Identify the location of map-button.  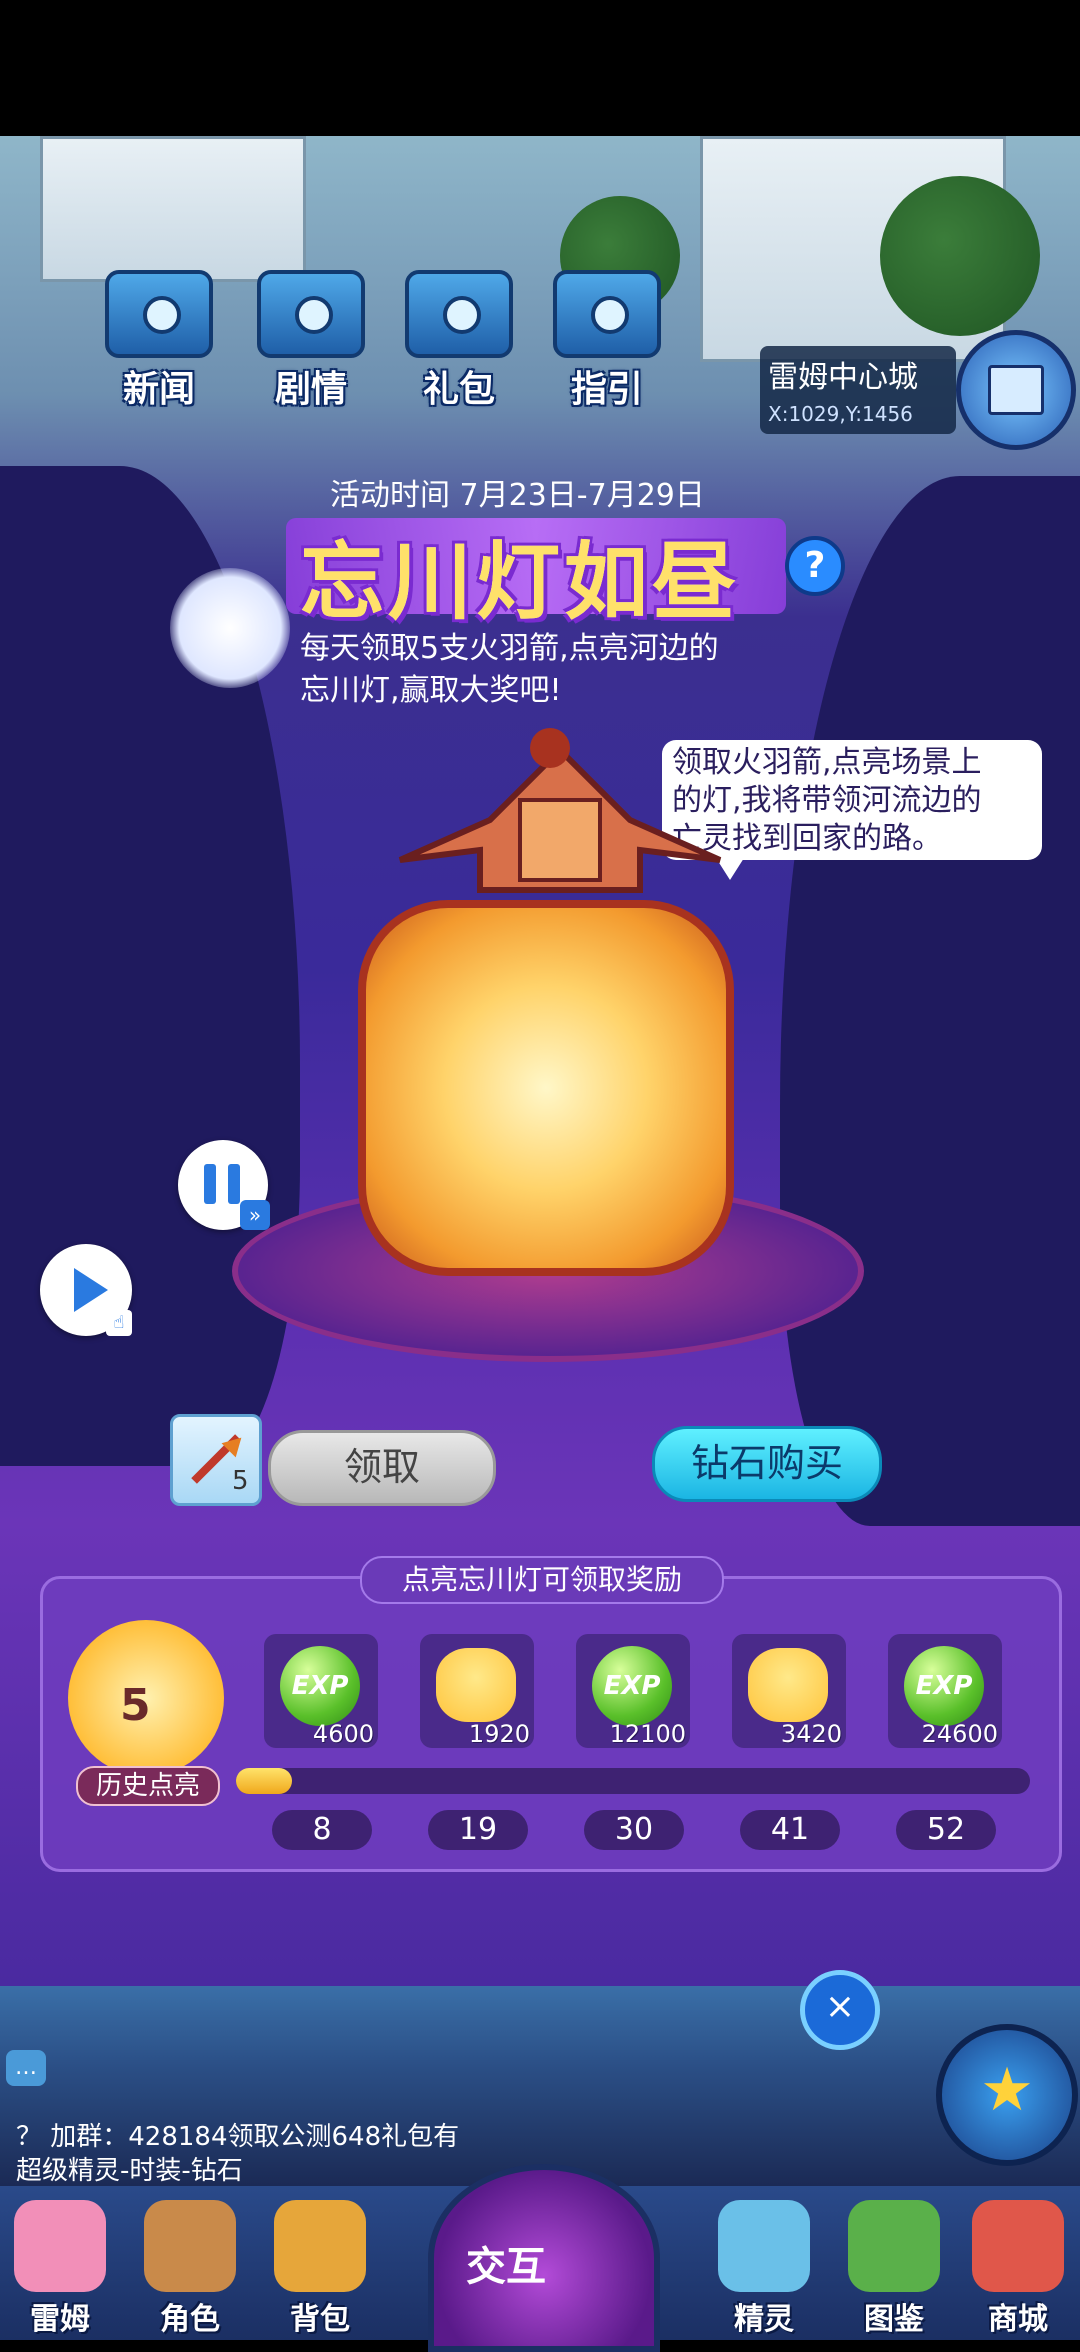
(1016, 390).